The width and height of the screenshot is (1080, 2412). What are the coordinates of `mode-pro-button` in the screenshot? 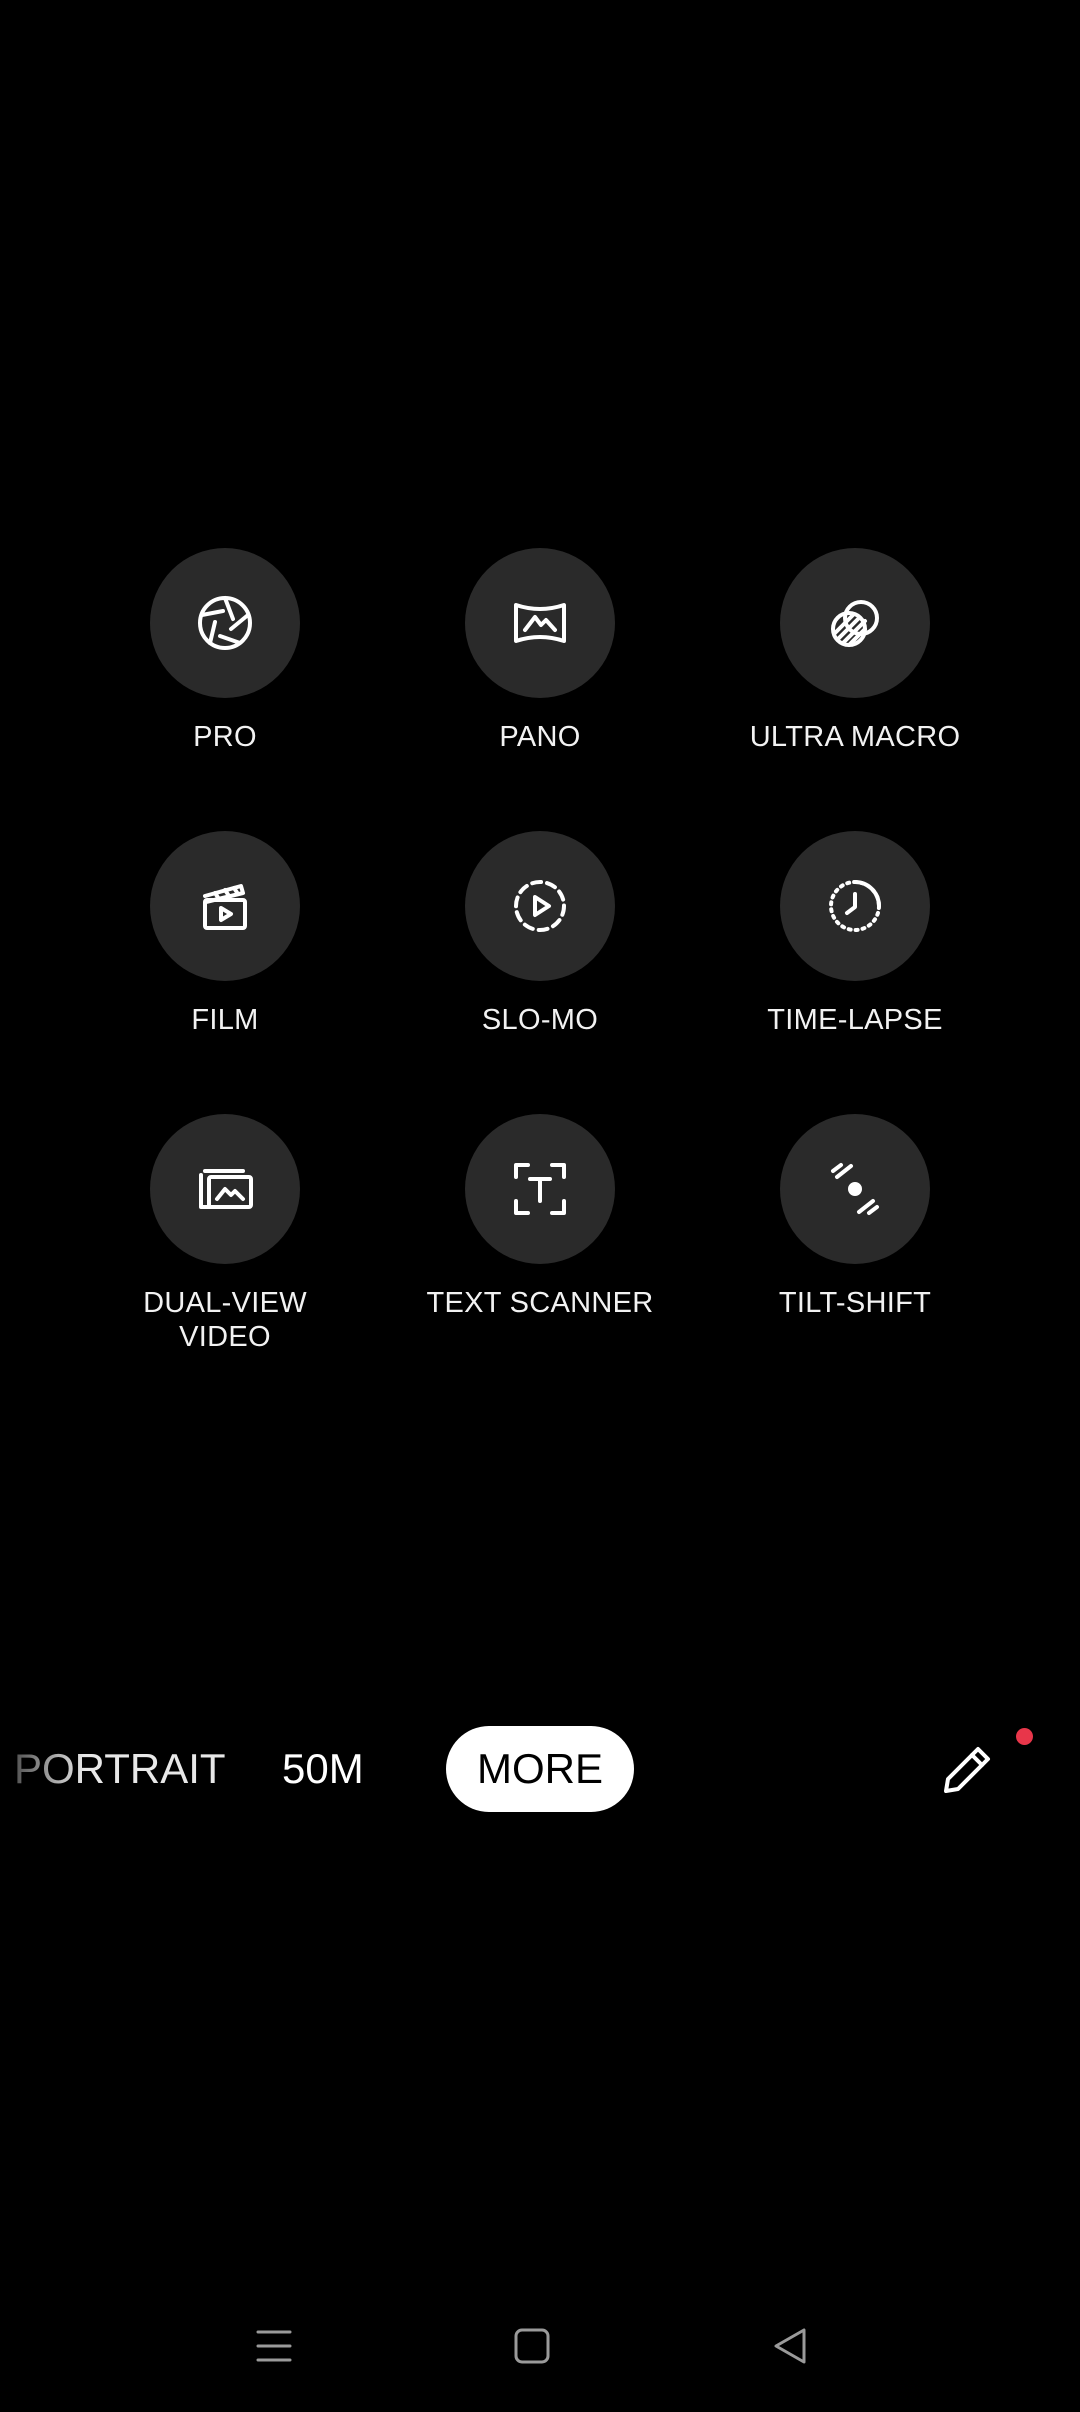 It's located at (225, 623).